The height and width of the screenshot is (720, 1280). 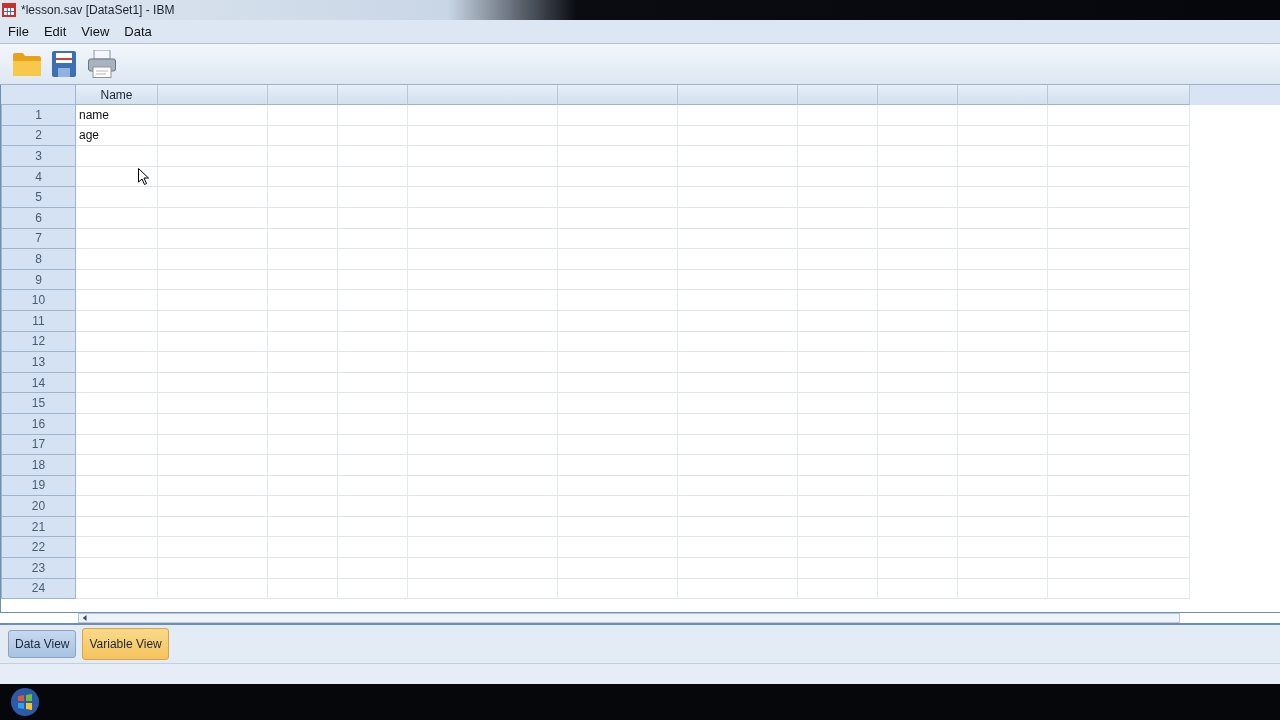 What do you see at coordinates (18, 31) in the screenshot?
I see `menu-item: File` at bounding box center [18, 31].